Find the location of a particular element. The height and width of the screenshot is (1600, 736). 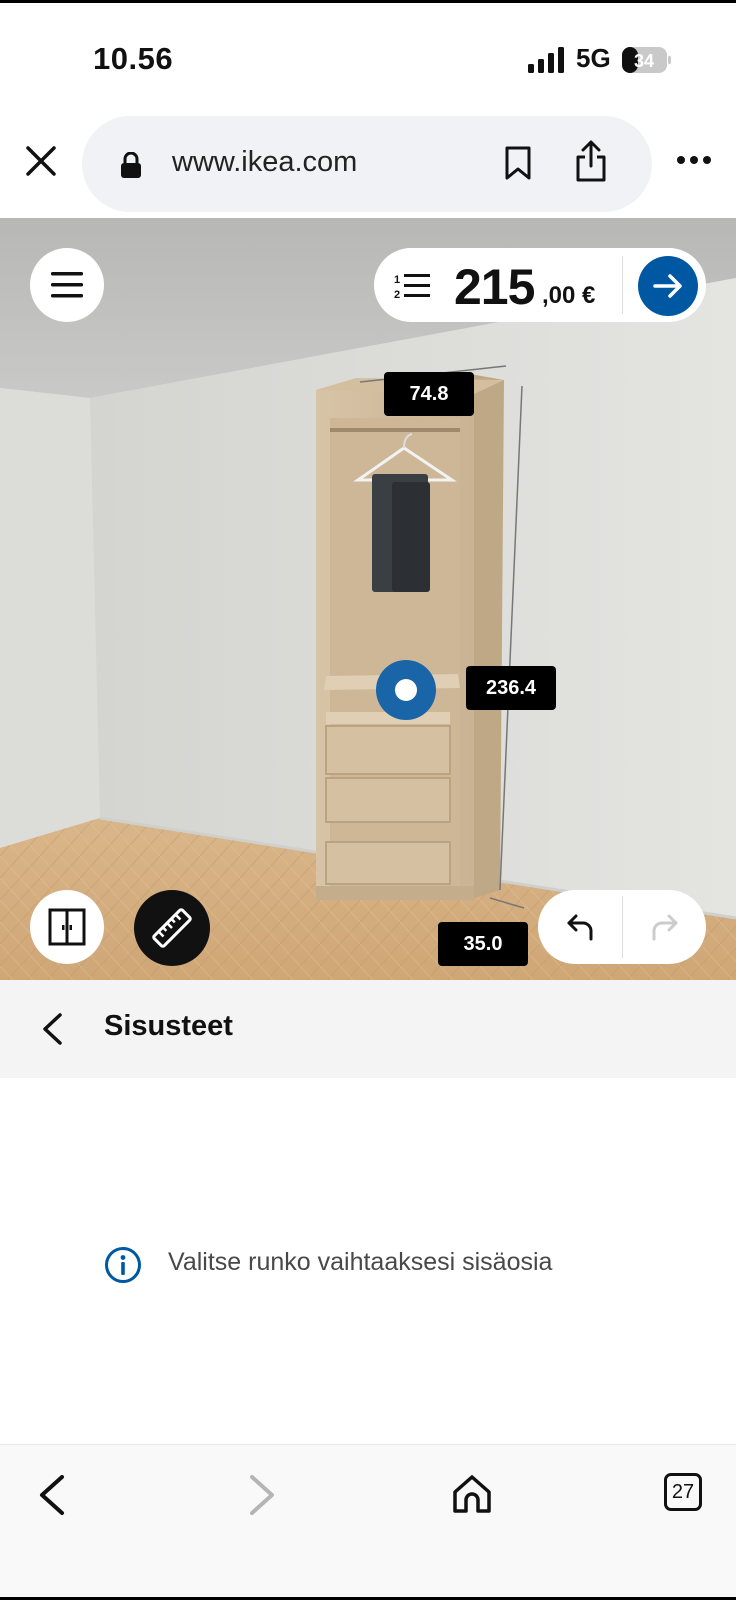

battery-level: 34 is located at coordinates (644, 61).